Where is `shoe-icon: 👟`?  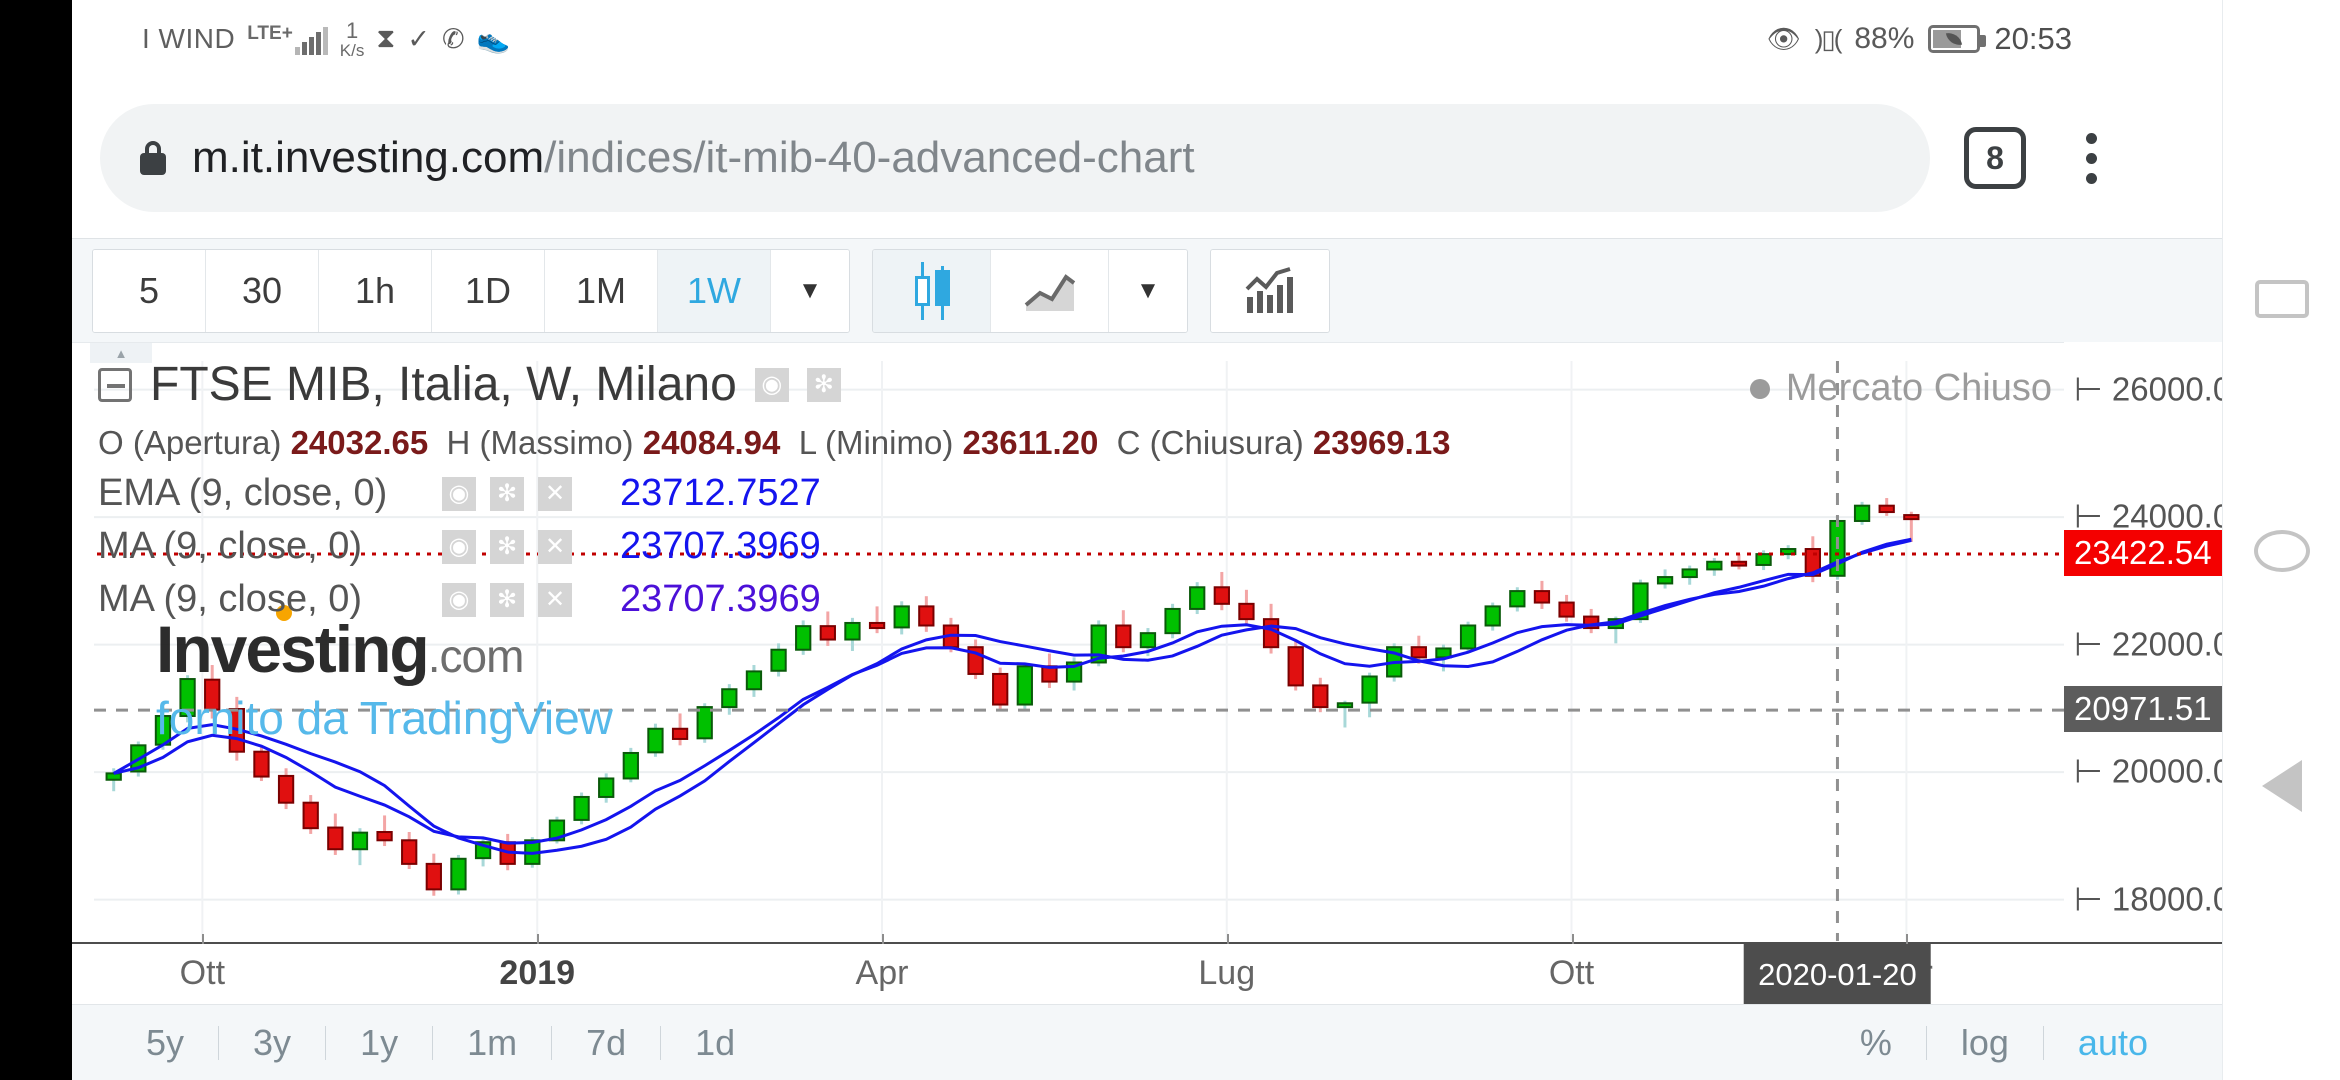 shoe-icon: 👟 is located at coordinates (493, 39).